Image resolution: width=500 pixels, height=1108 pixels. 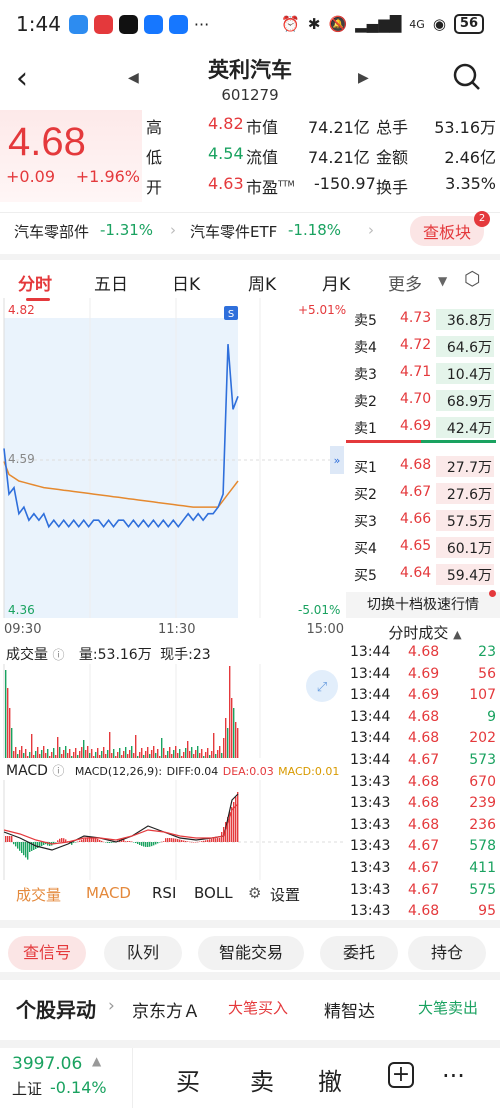 I want to click on ask-row: 卖5 4.73 36.8万, so click(x=423, y=319).